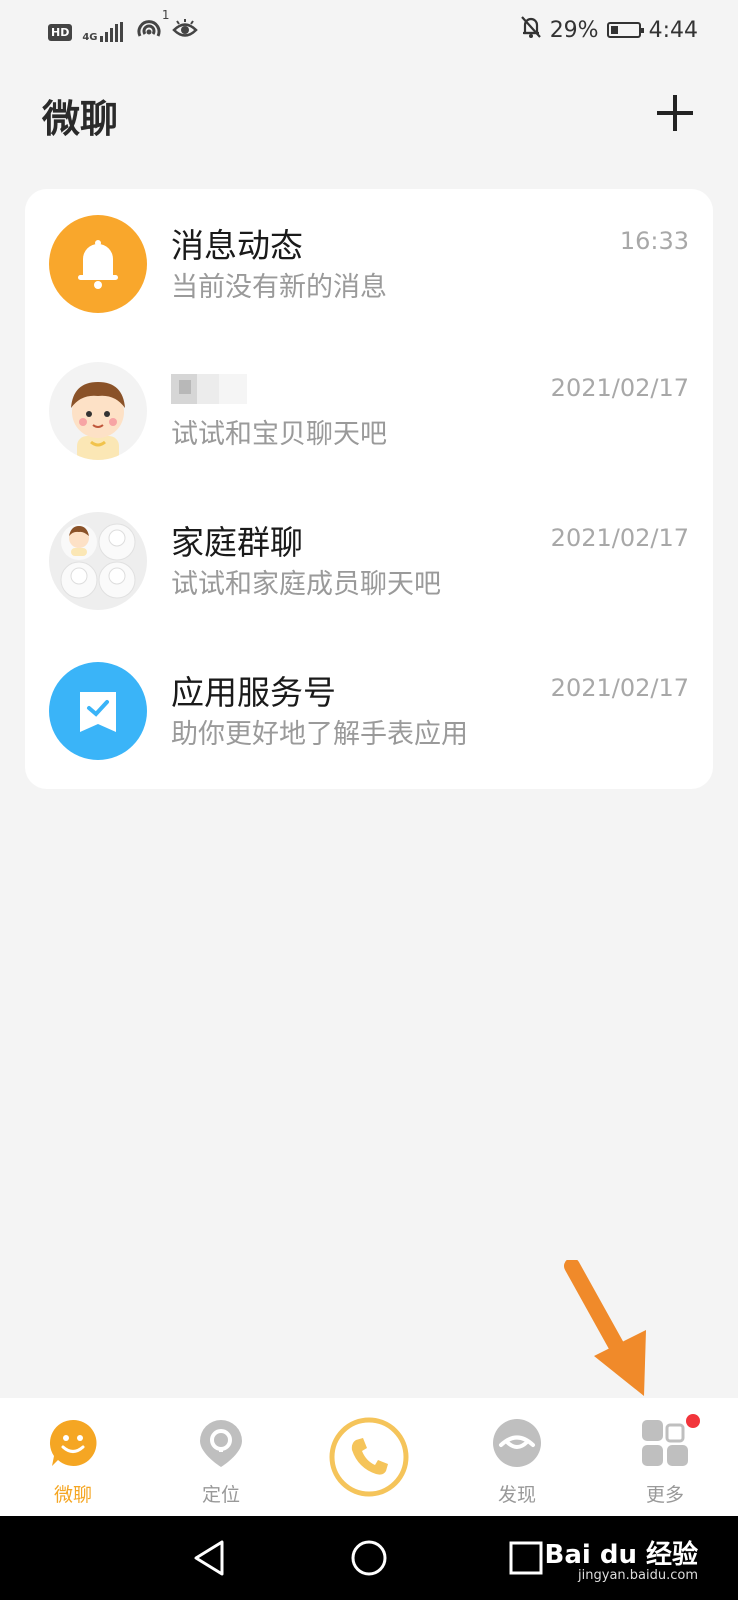 The height and width of the screenshot is (1600, 738). I want to click on plus-icon, so click(675, 113).